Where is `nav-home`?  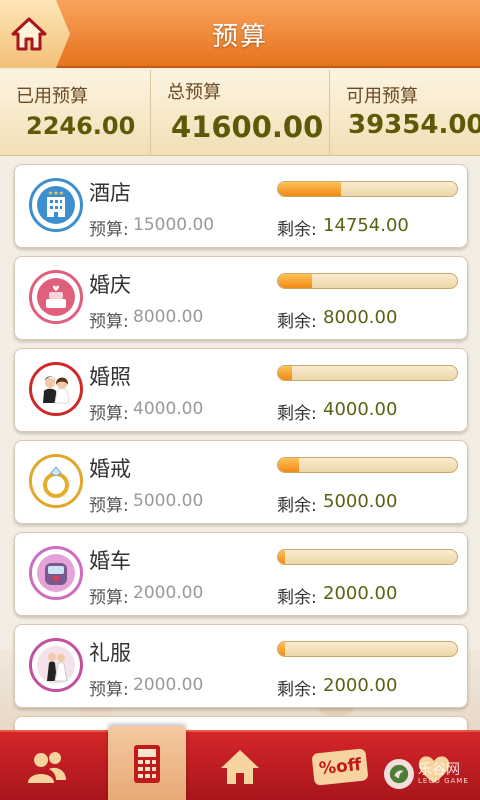 nav-home is located at coordinates (240, 766).